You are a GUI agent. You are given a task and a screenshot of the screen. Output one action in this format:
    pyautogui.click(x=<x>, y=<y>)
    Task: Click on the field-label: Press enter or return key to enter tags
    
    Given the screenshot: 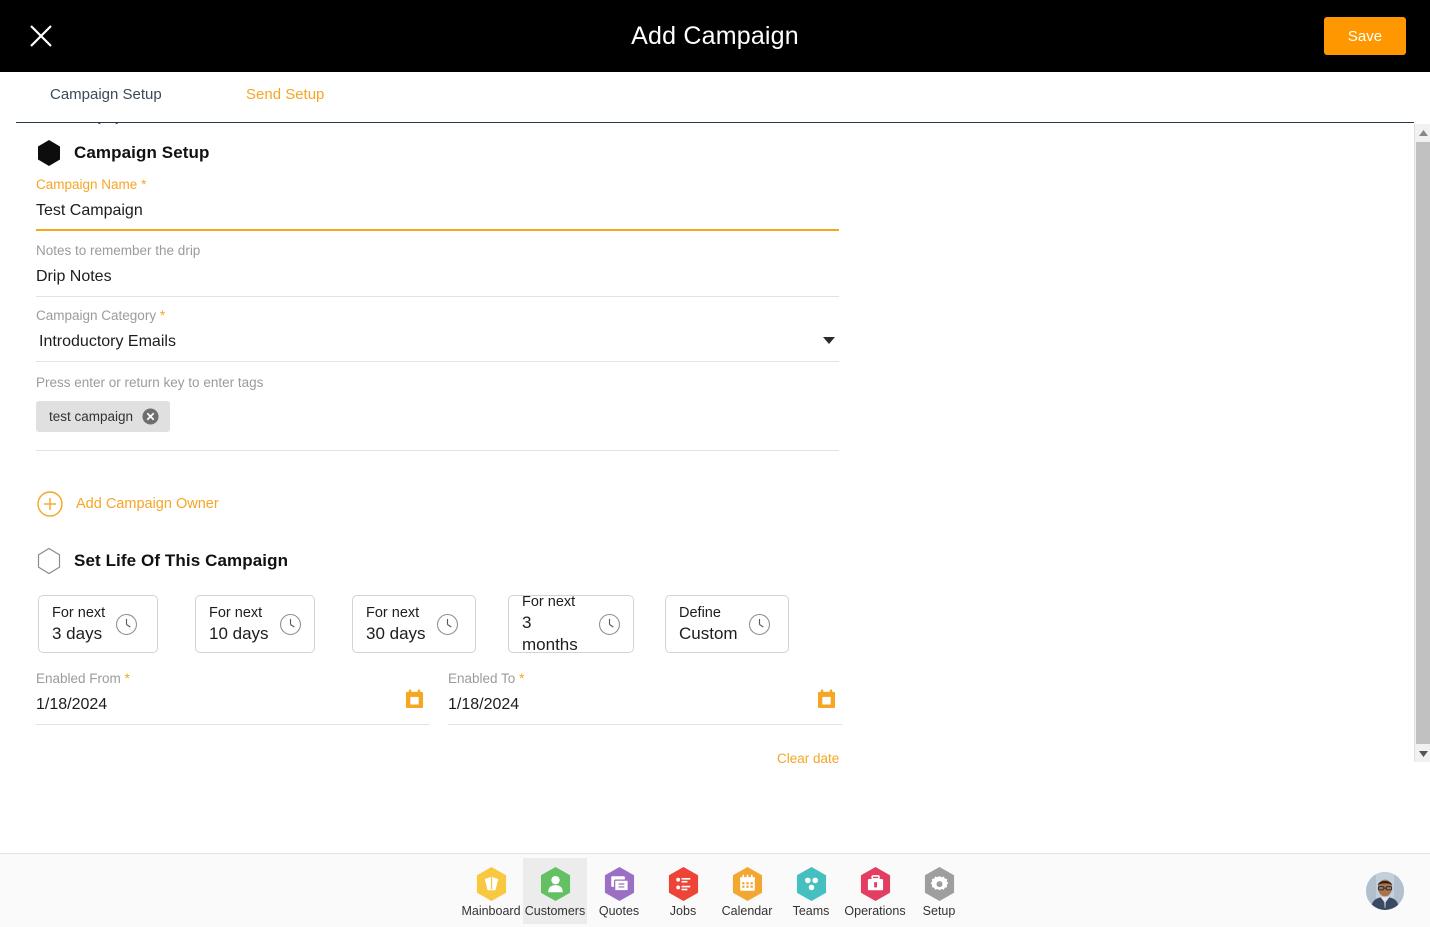 What is the action you would take?
    pyautogui.click(x=150, y=382)
    